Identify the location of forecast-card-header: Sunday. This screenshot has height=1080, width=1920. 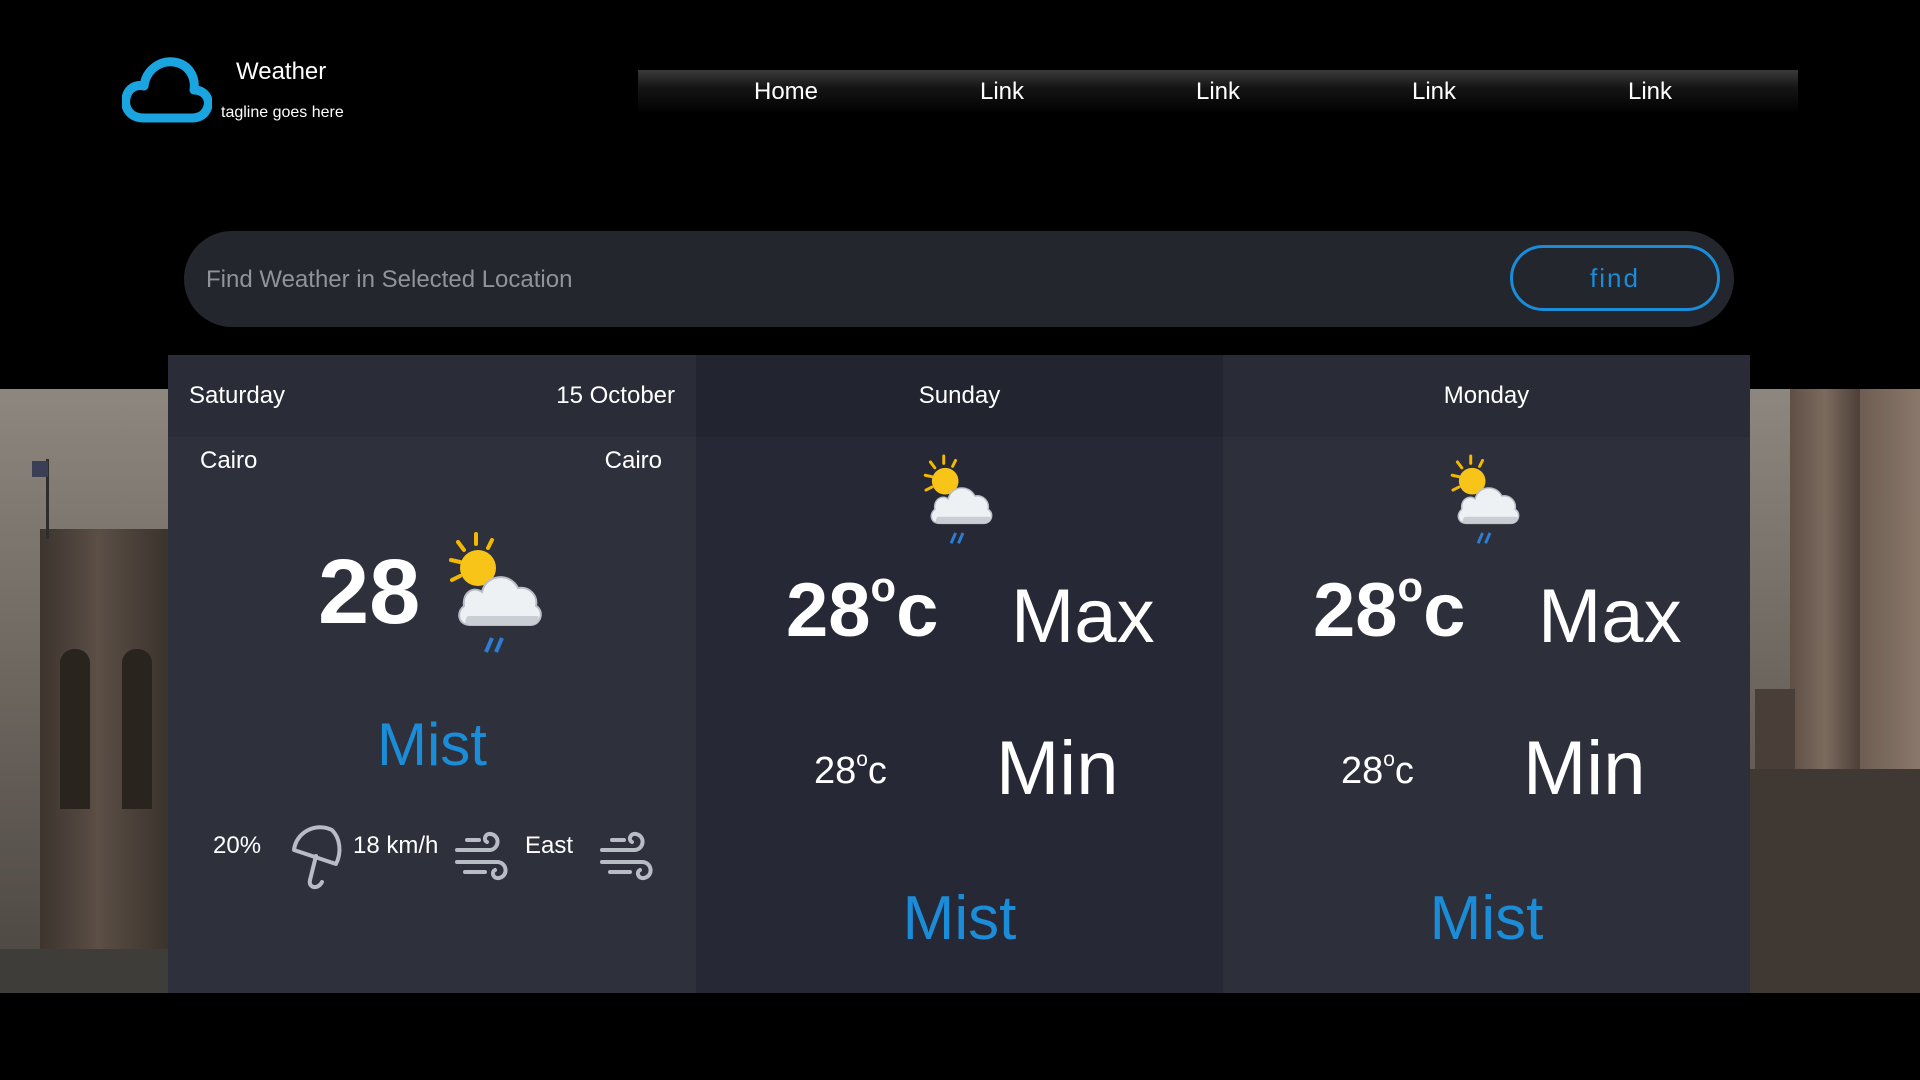
(959, 396).